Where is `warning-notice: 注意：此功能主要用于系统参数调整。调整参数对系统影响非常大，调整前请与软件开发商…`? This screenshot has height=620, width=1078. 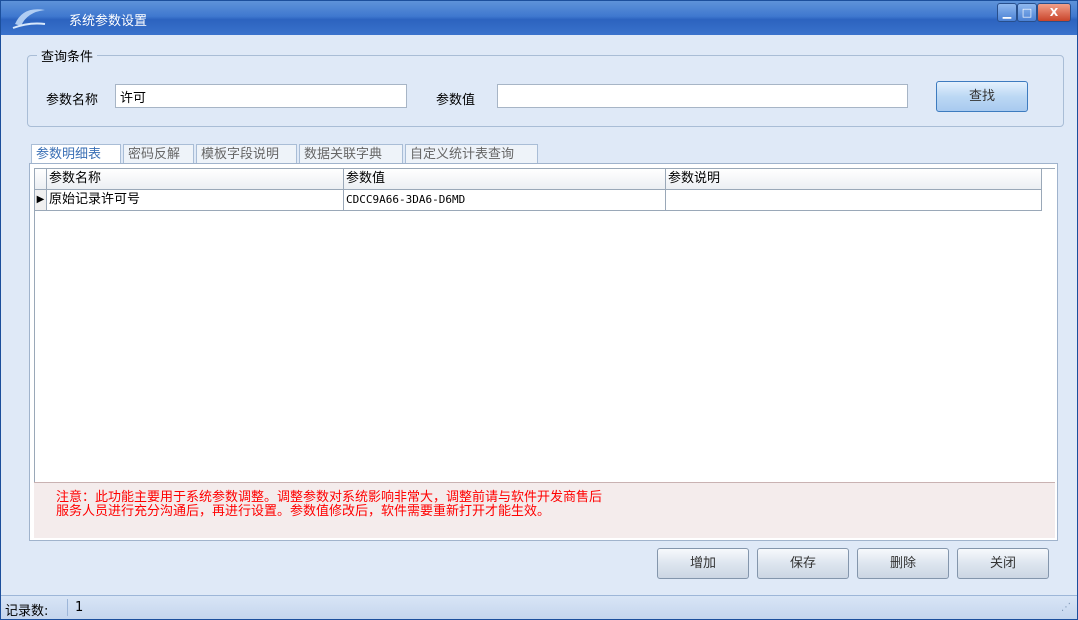
warning-notice: 注意：此功能主要用于系统参数调整。调整参数对系统影响非常大，调整前请与软件开发商… is located at coordinates (544, 510).